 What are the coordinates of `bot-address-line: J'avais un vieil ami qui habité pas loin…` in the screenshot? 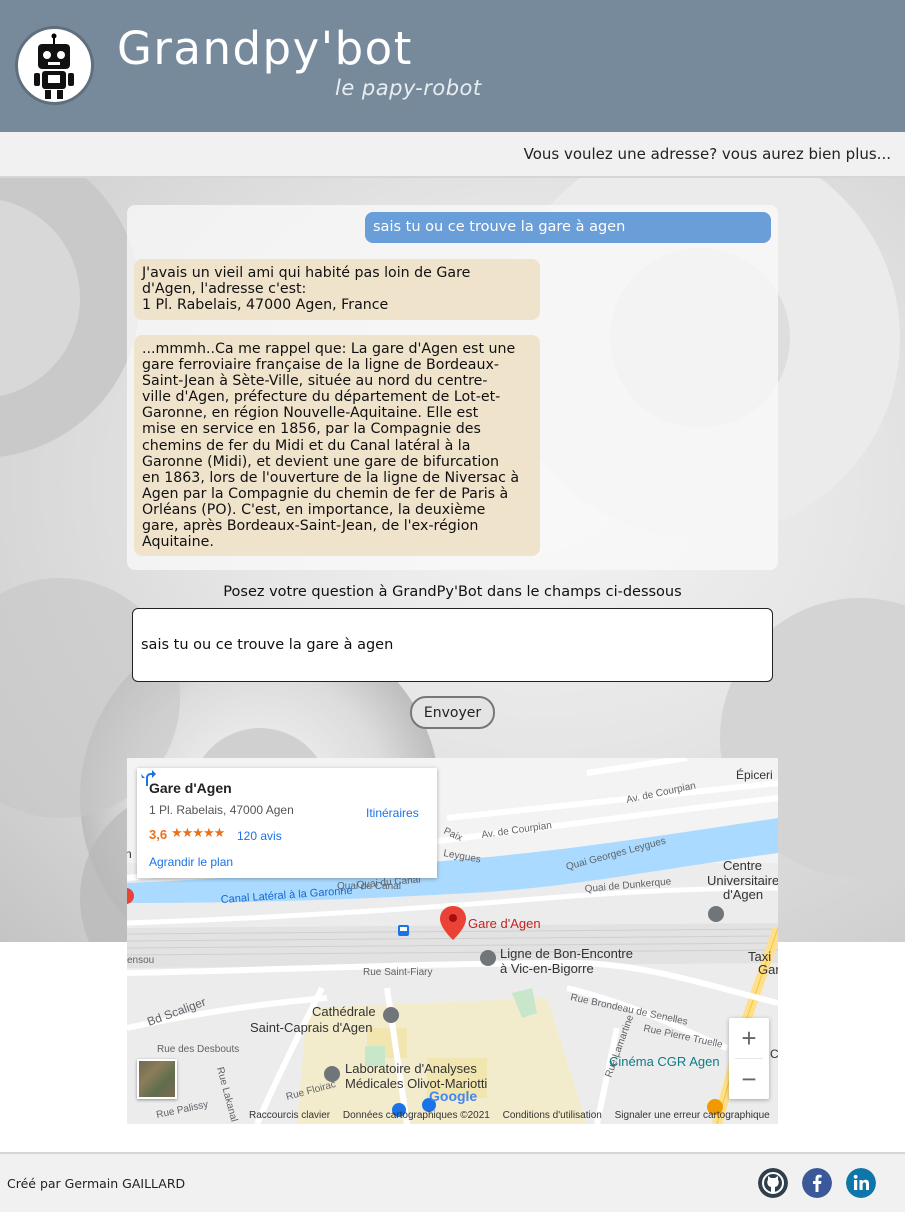 It's located at (306, 273).